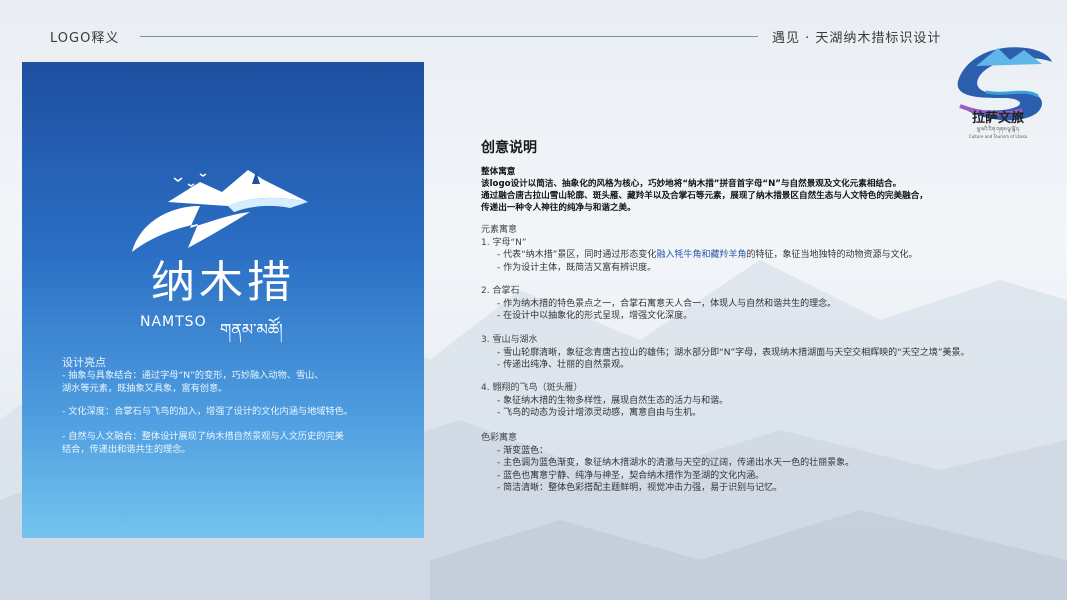 Image resolution: width=1067 pixels, height=600 pixels. What do you see at coordinates (84, 362) in the screenshot?
I see `highlights-title: 设计亮点` at bounding box center [84, 362].